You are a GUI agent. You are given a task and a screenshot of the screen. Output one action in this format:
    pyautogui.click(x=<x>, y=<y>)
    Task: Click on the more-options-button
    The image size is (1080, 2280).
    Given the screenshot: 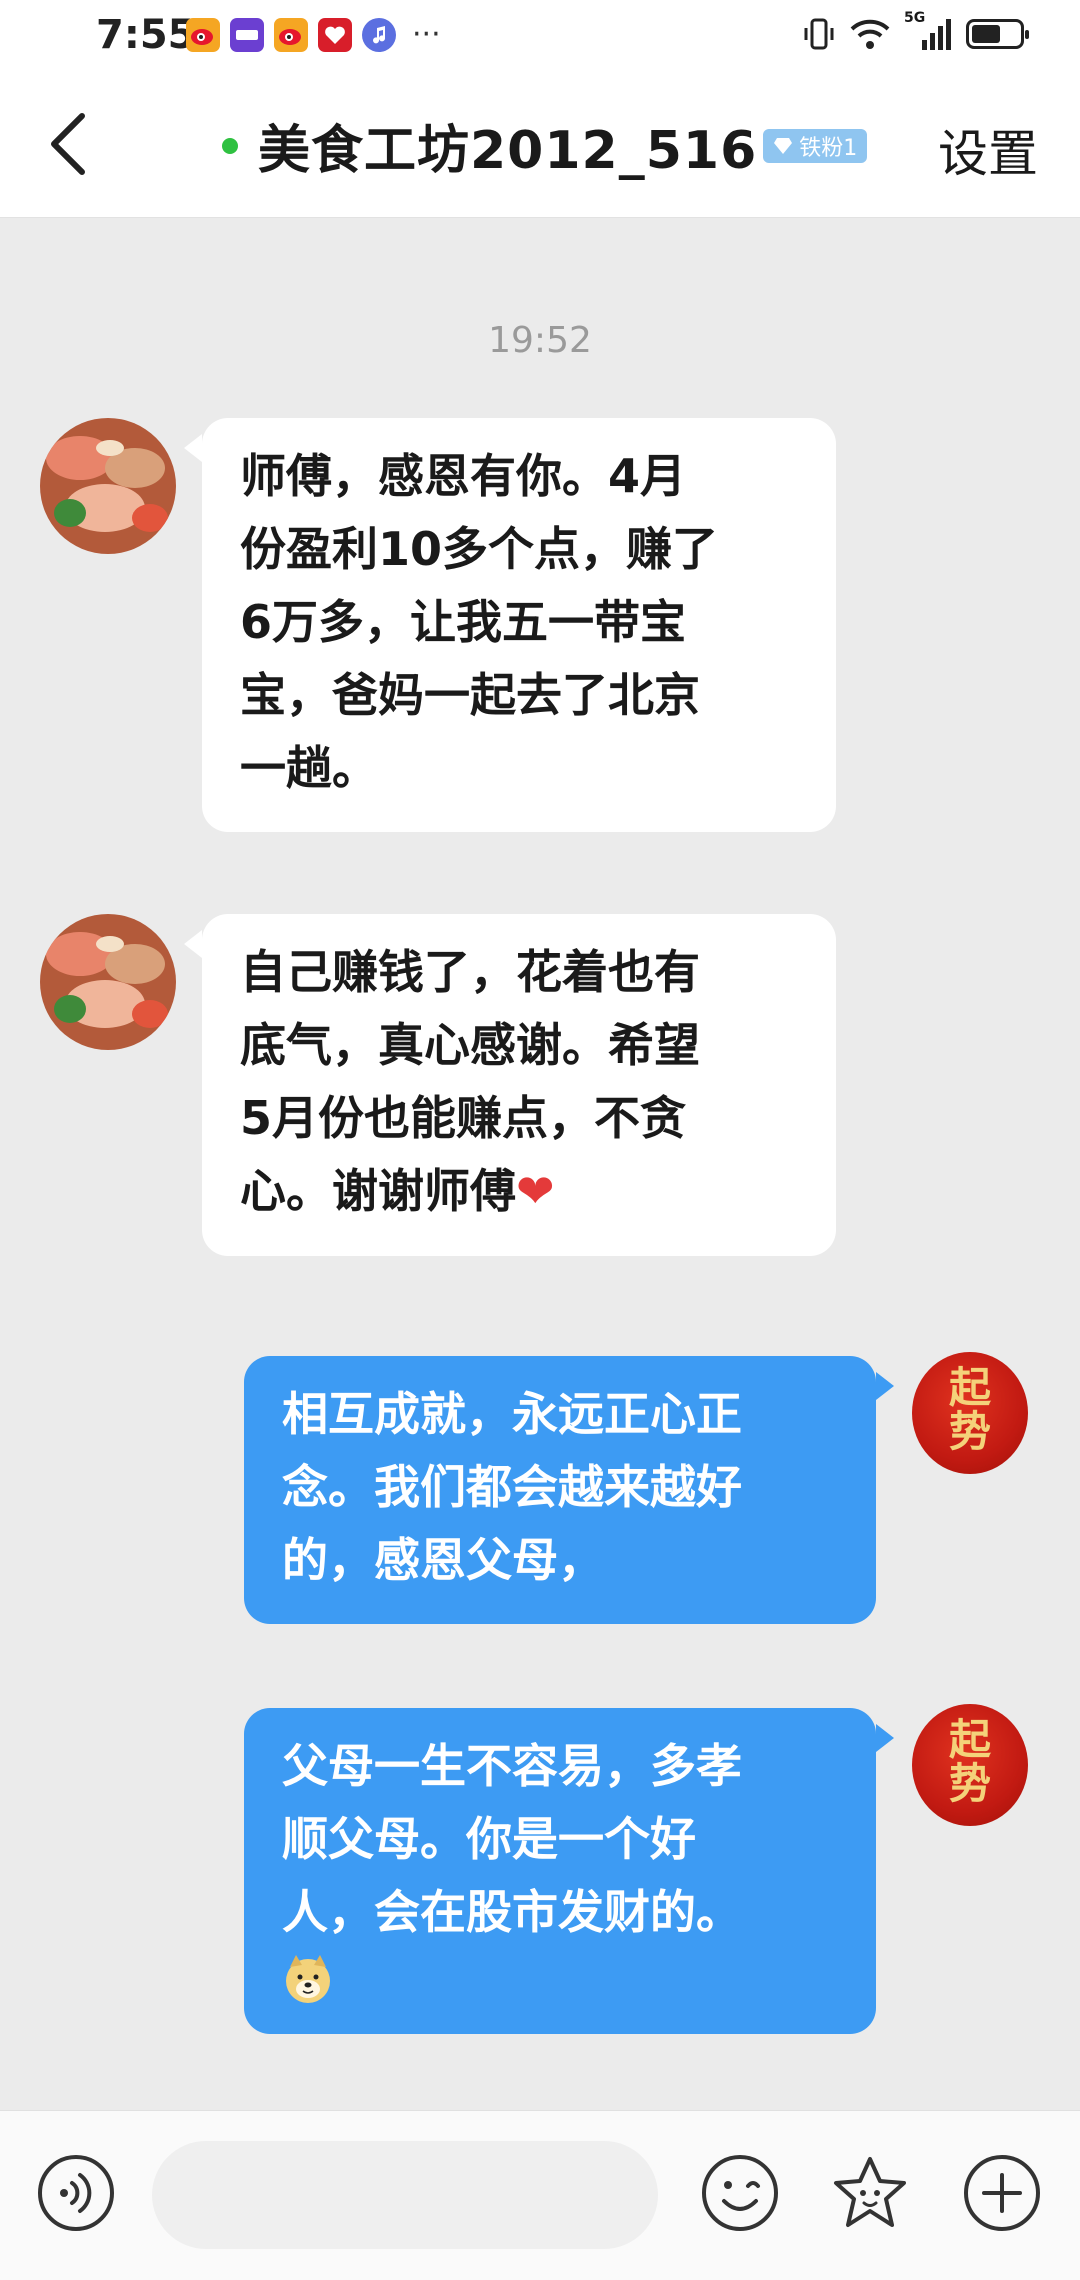 What is the action you would take?
    pyautogui.click(x=1002, y=2193)
    